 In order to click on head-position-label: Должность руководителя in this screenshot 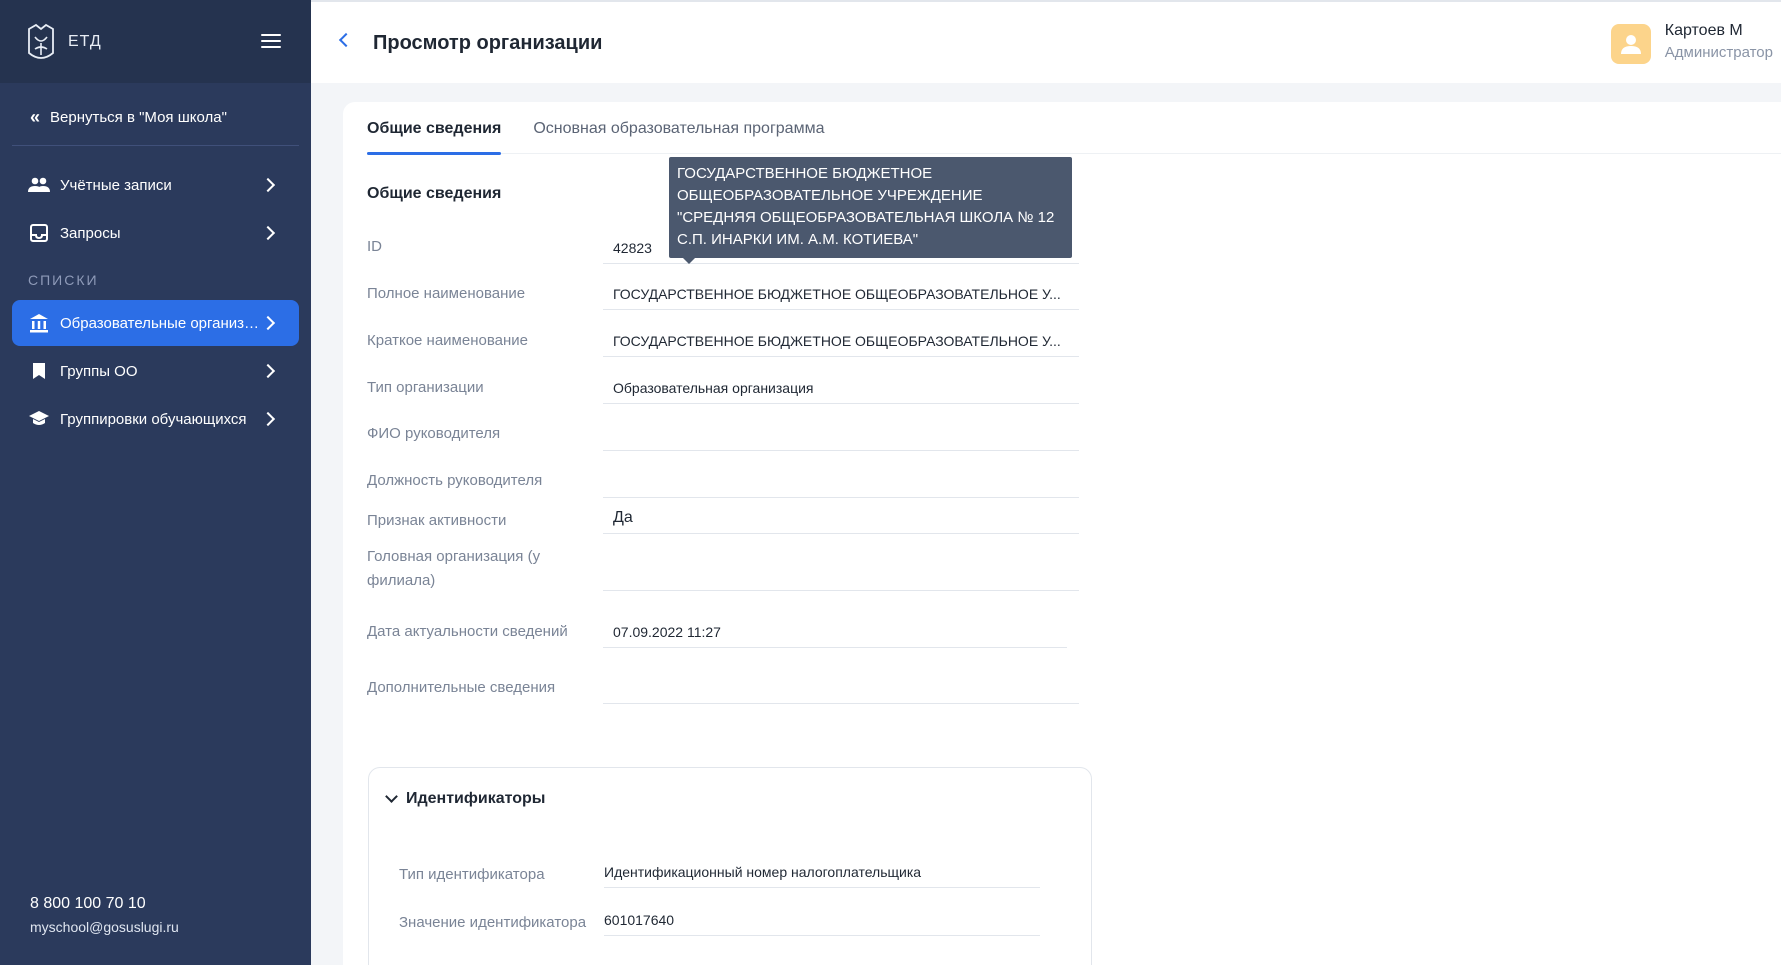, I will do `click(455, 480)`.